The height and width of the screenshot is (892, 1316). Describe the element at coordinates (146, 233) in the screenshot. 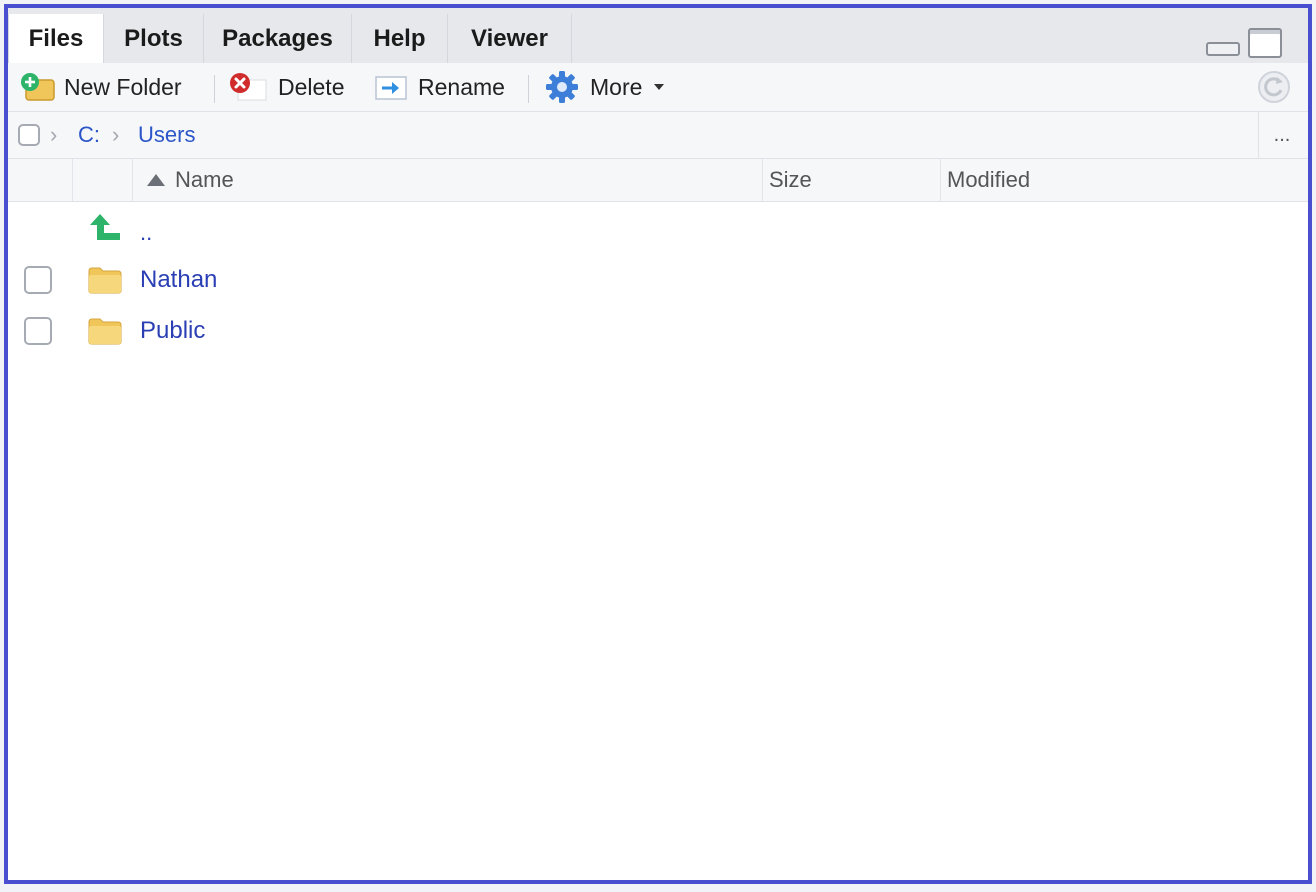

I see `parent-directory-link: ..` at that location.